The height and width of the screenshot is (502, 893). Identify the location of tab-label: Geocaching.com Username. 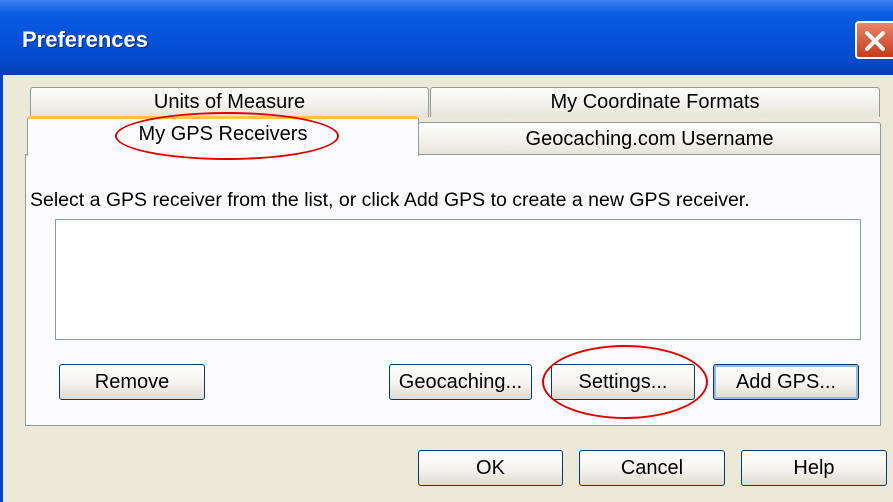
(649, 139).